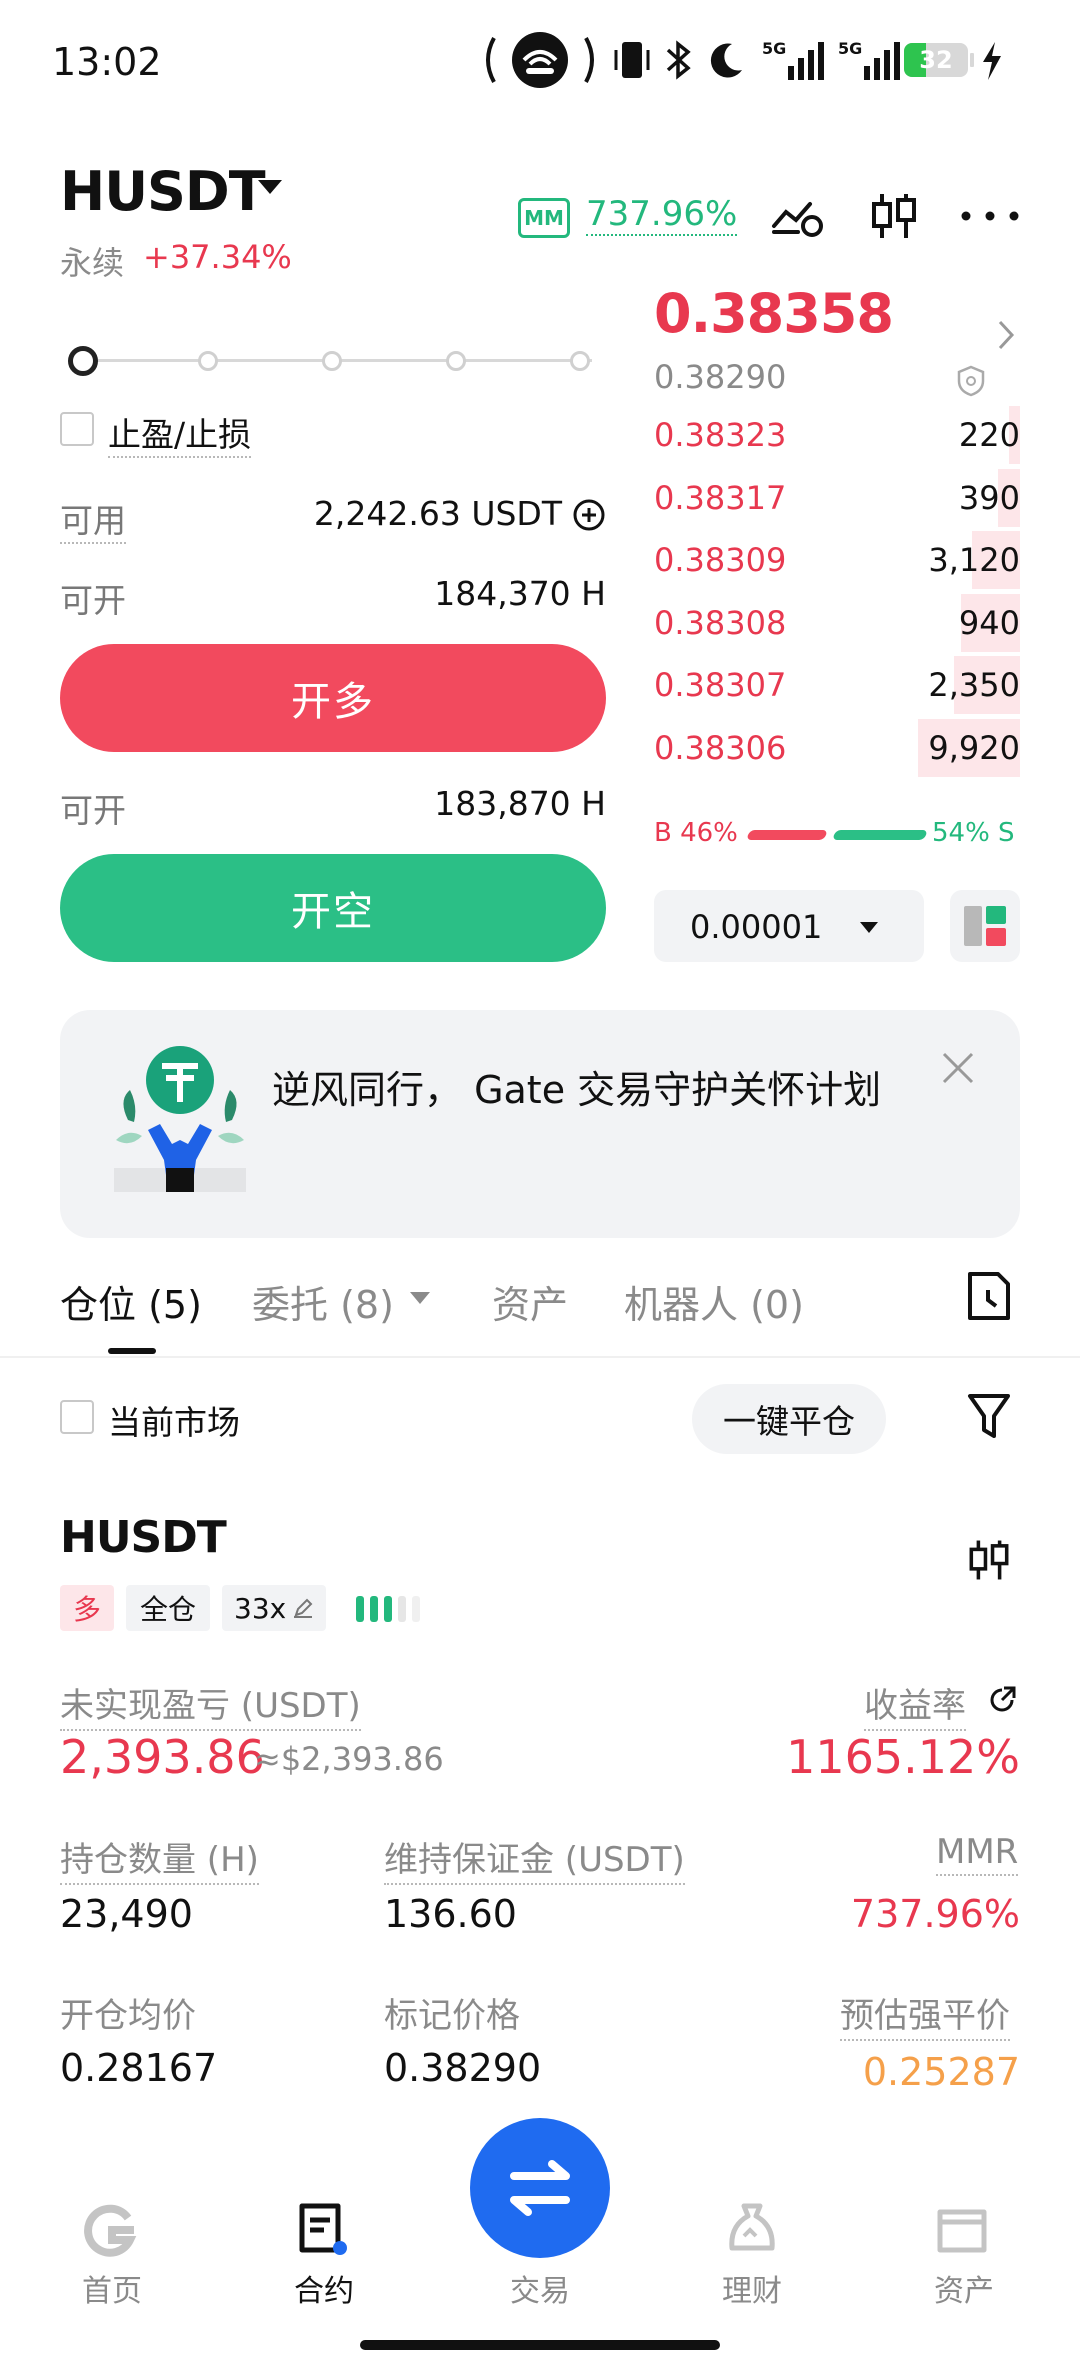 The height and width of the screenshot is (2376, 1080). Describe the element at coordinates (752, 2288) in the screenshot. I see `nav-finance-label: 理财` at that location.